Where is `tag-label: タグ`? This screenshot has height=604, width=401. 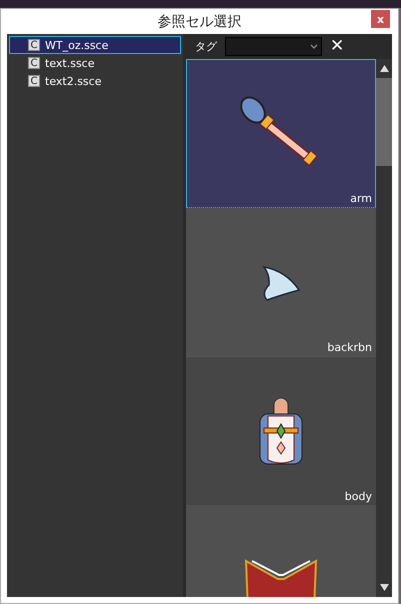 tag-label: タグ is located at coordinates (206, 46).